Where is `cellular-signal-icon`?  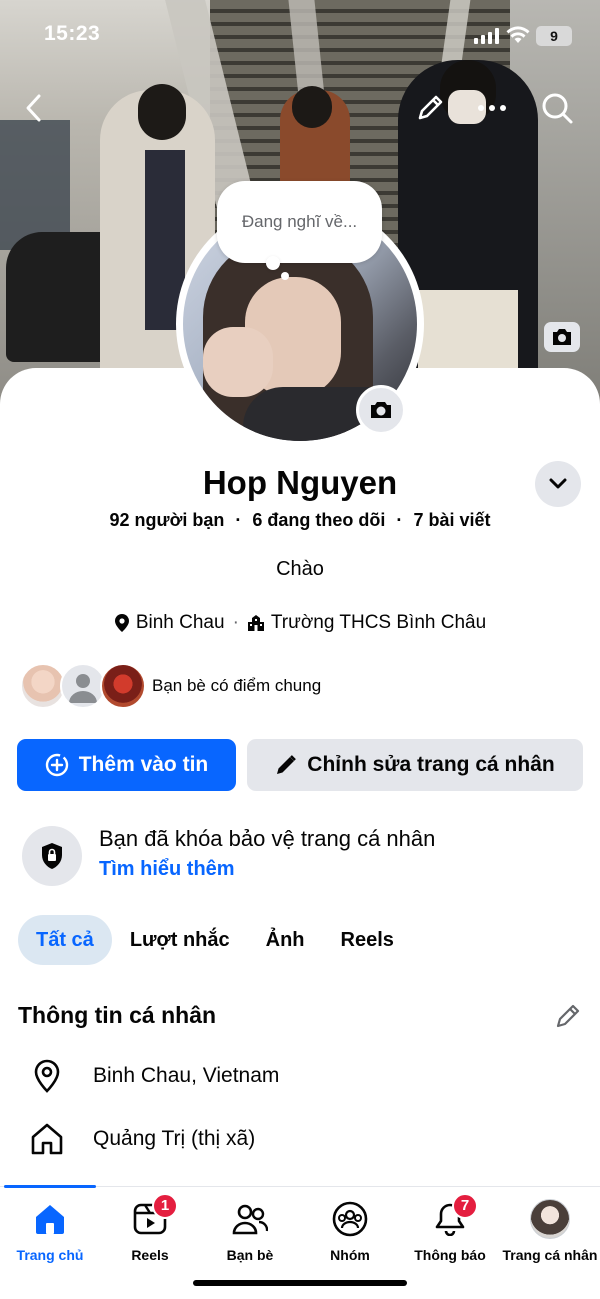 cellular-signal-icon is located at coordinates (486, 36).